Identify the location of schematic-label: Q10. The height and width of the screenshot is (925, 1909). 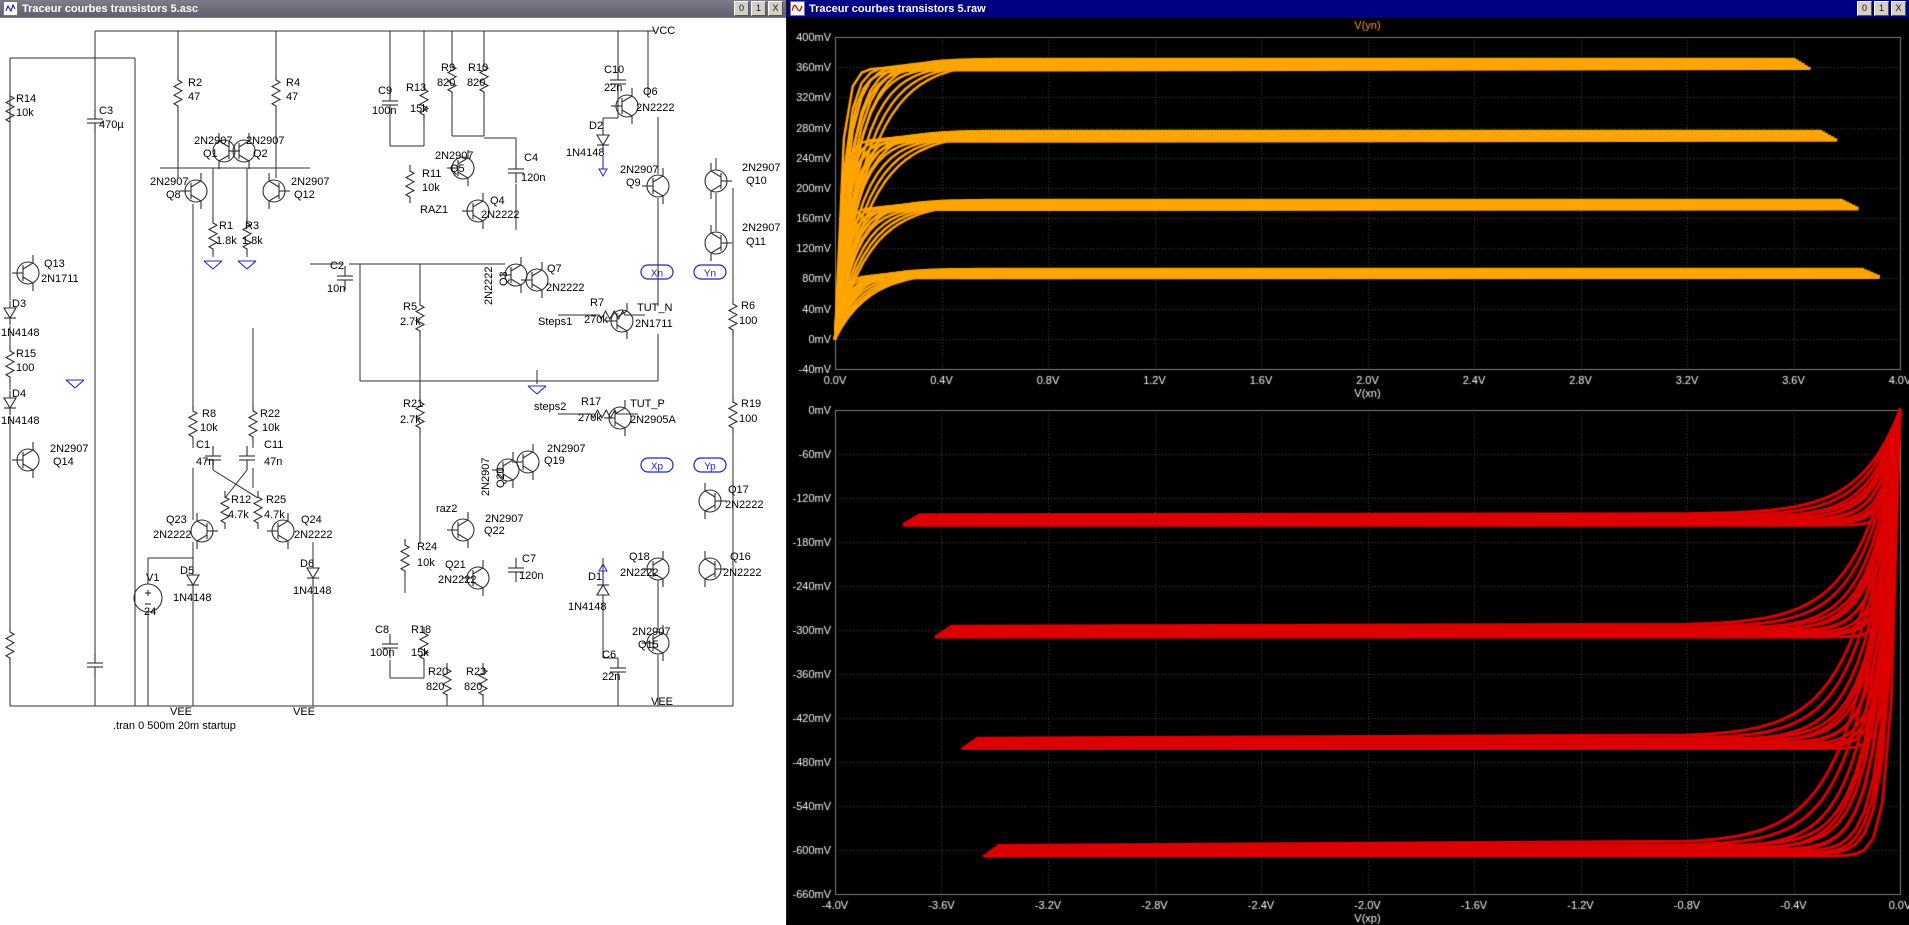
(756, 181).